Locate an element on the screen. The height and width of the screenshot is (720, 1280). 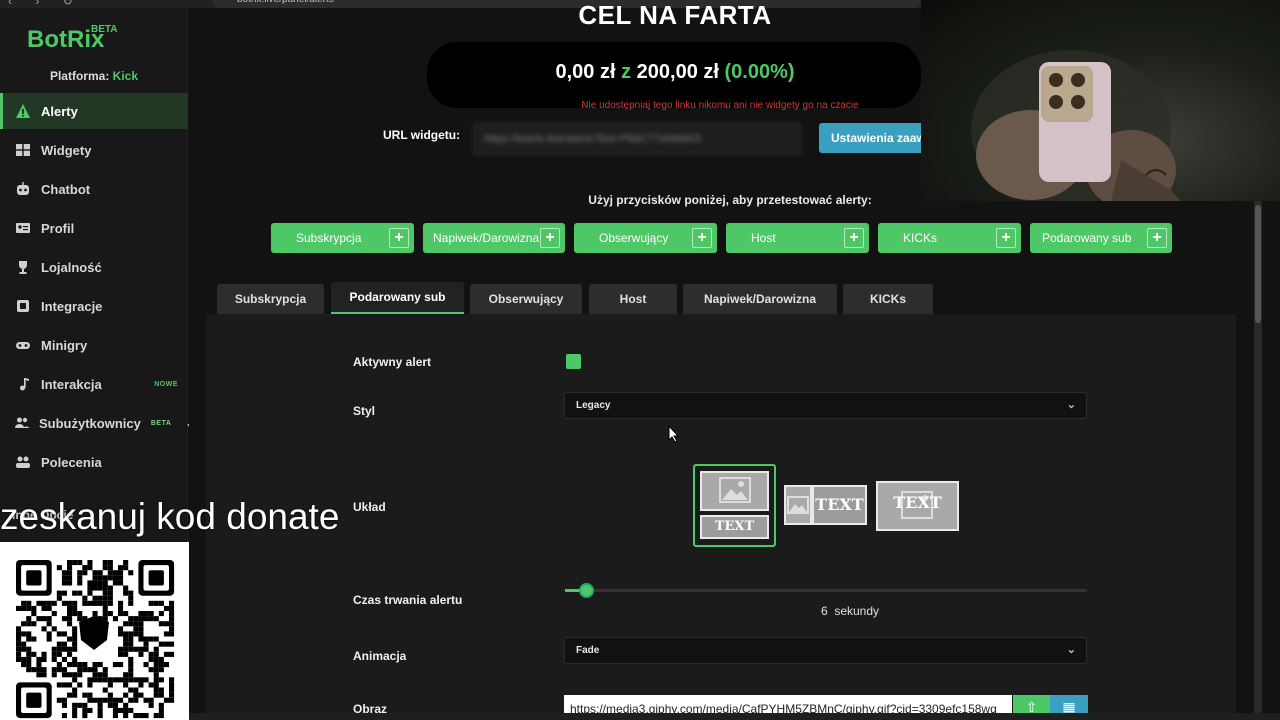
sidebar-item-lojalno-: Lojalność is located at coordinates (94, 267).